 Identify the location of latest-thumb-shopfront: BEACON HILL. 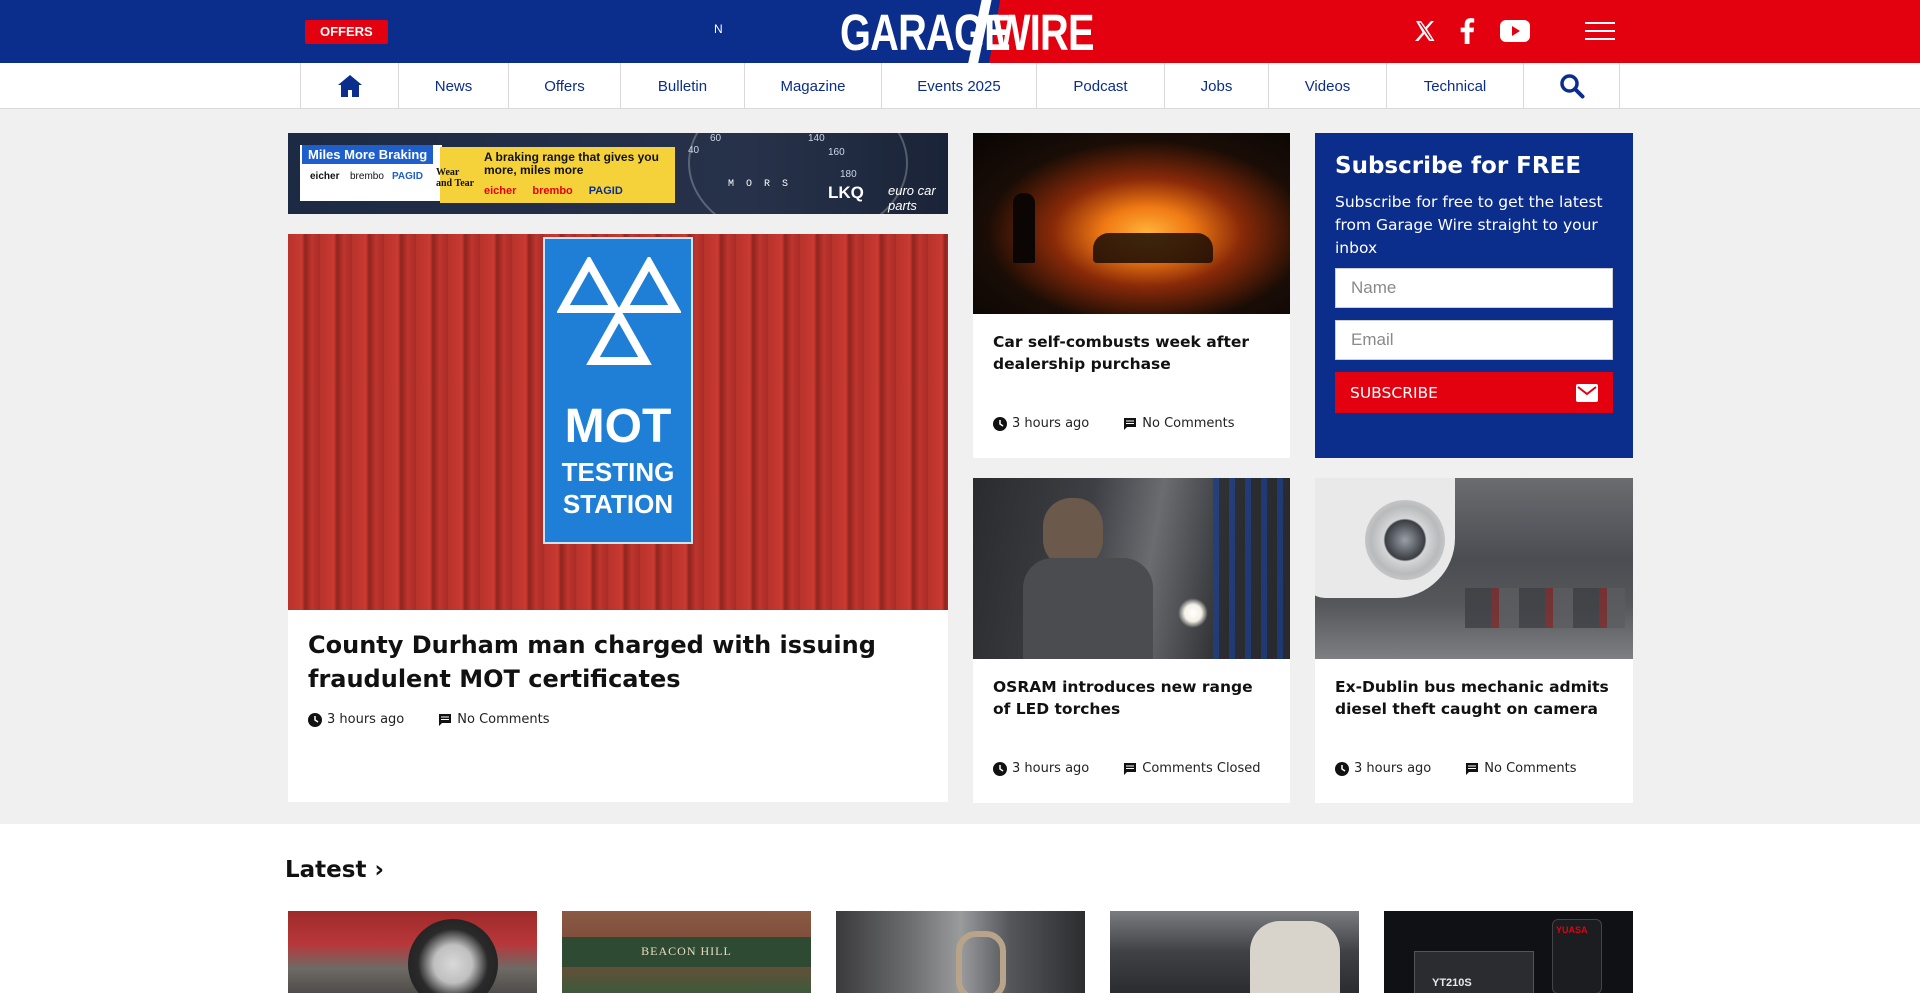
(686, 952).